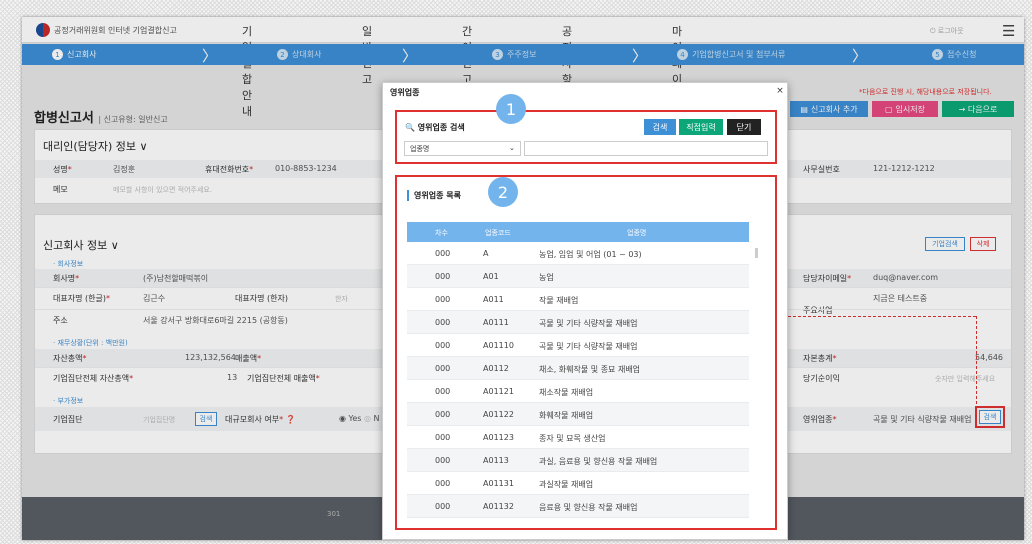 The height and width of the screenshot is (544, 1032). What do you see at coordinates (496, 460) in the screenshot?
I see `table-cell-code: A0113` at bounding box center [496, 460].